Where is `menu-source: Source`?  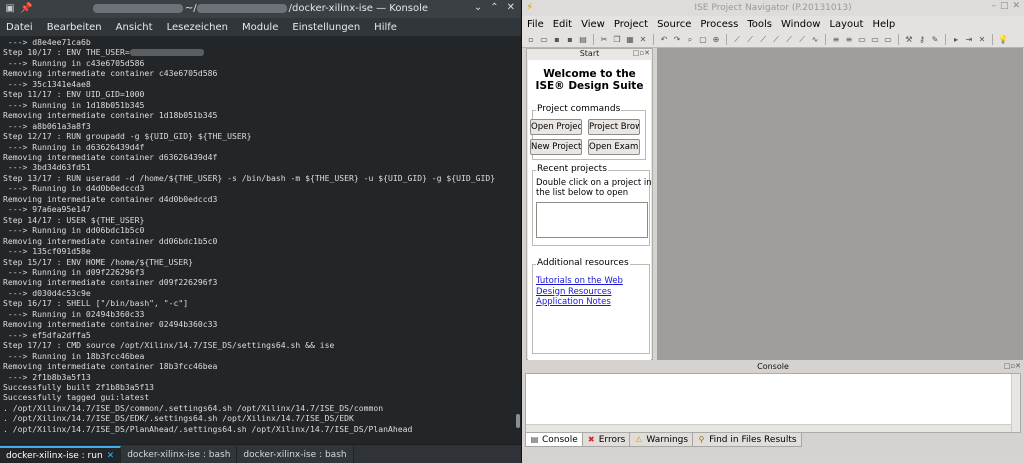
menu-source: Source is located at coordinates (674, 24).